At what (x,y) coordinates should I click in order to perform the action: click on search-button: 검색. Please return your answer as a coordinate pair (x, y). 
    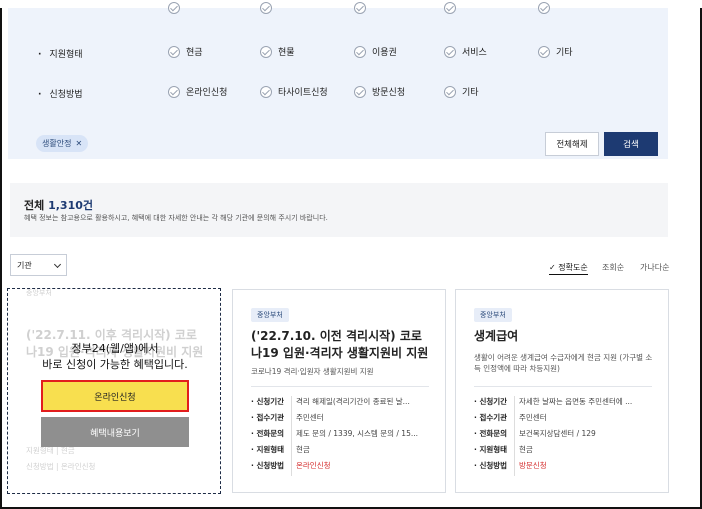
    Looking at the image, I should click on (631, 144).